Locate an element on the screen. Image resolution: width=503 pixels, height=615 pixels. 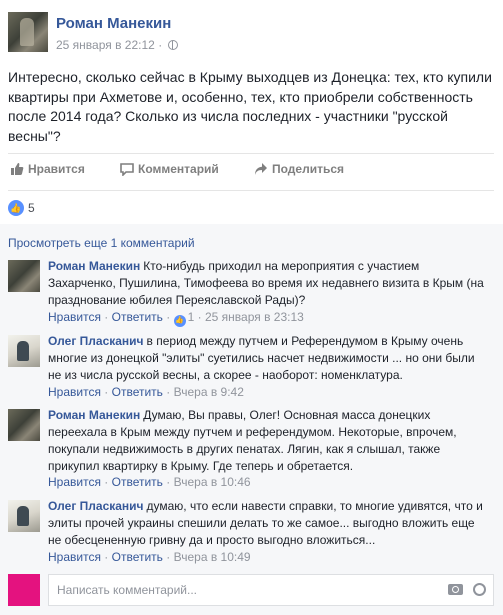
comment-time: Вчера в 9:42 is located at coordinates (209, 392).